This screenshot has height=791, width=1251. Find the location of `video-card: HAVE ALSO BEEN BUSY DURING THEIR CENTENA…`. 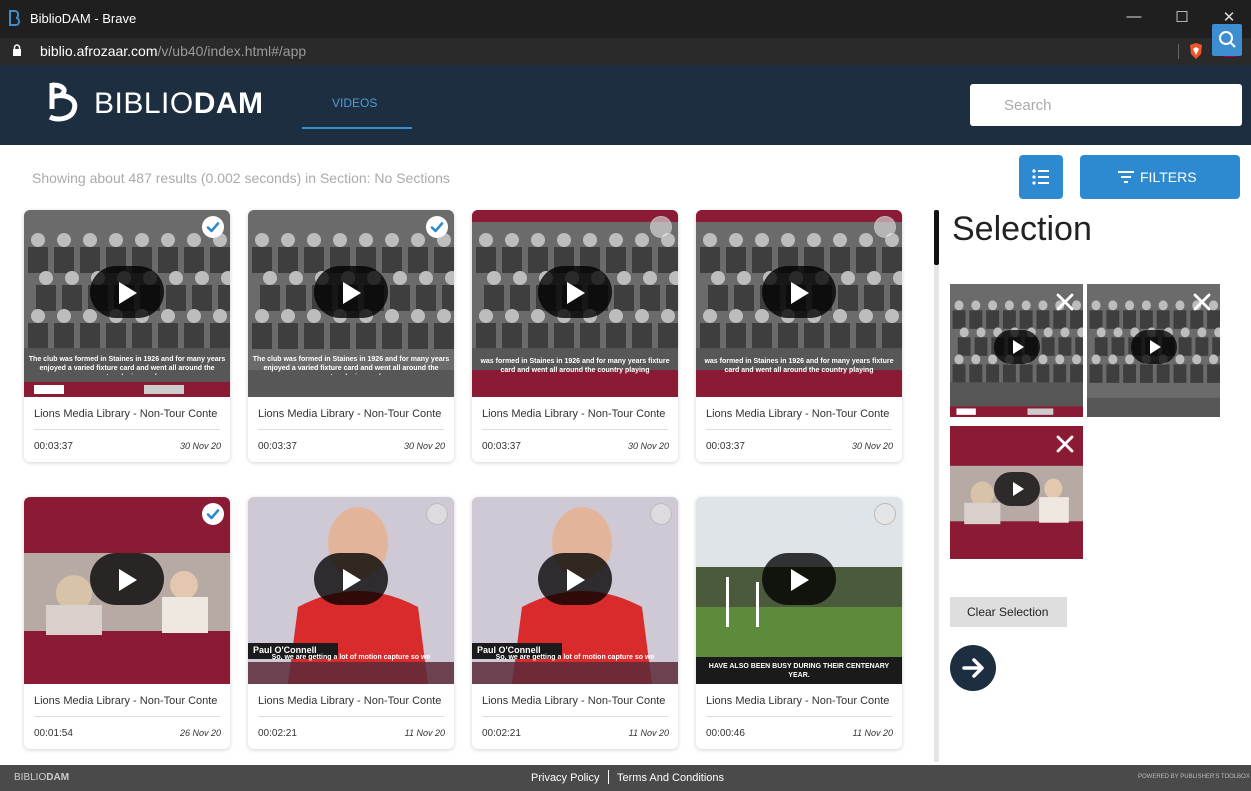

video-card: HAVE ALSO BEEN BUSY DURING THEIR CENTENA… is located at coordinates (799, 623).